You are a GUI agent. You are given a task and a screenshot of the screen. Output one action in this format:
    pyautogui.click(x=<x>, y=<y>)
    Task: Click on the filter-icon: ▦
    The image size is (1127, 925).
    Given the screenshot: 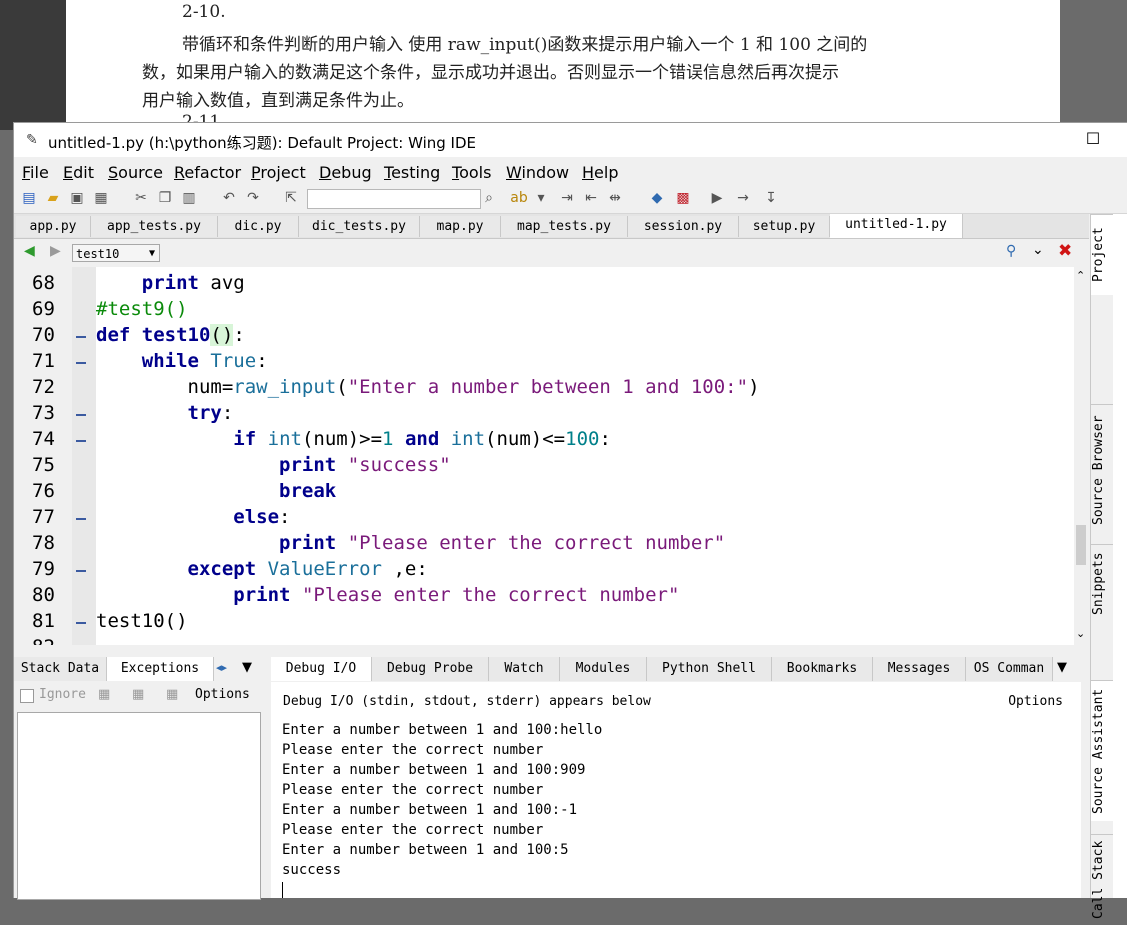 What is the action you would take?
    pyautogui.click(x=138, y=694)
    